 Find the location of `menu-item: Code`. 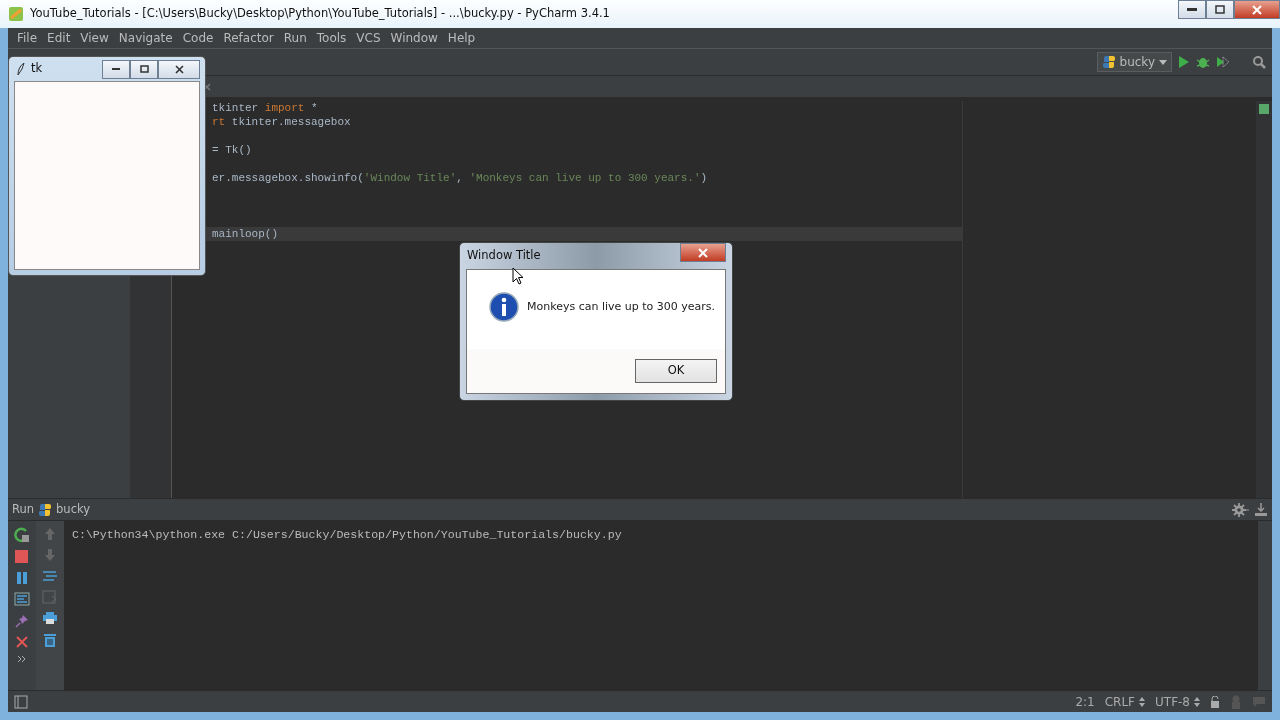

menu-item: Code is located at coordinates (198, 38).